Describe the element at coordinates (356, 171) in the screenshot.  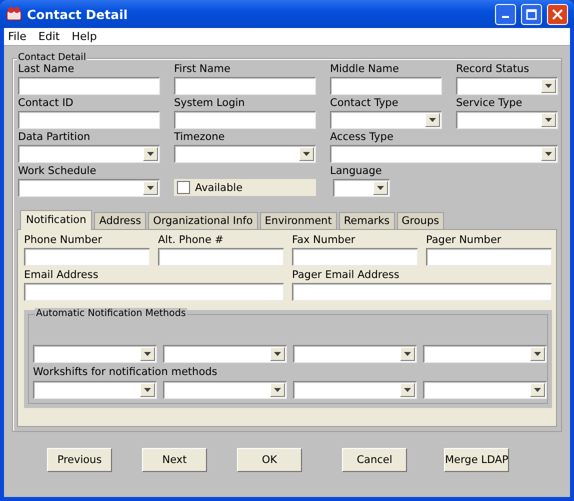
I see `field-label: Language` at that location.